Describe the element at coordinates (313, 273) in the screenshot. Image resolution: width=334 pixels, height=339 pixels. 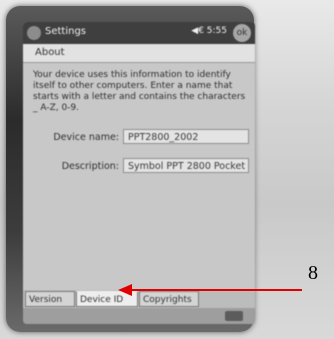
I see `annotation-number: 8` at that location.